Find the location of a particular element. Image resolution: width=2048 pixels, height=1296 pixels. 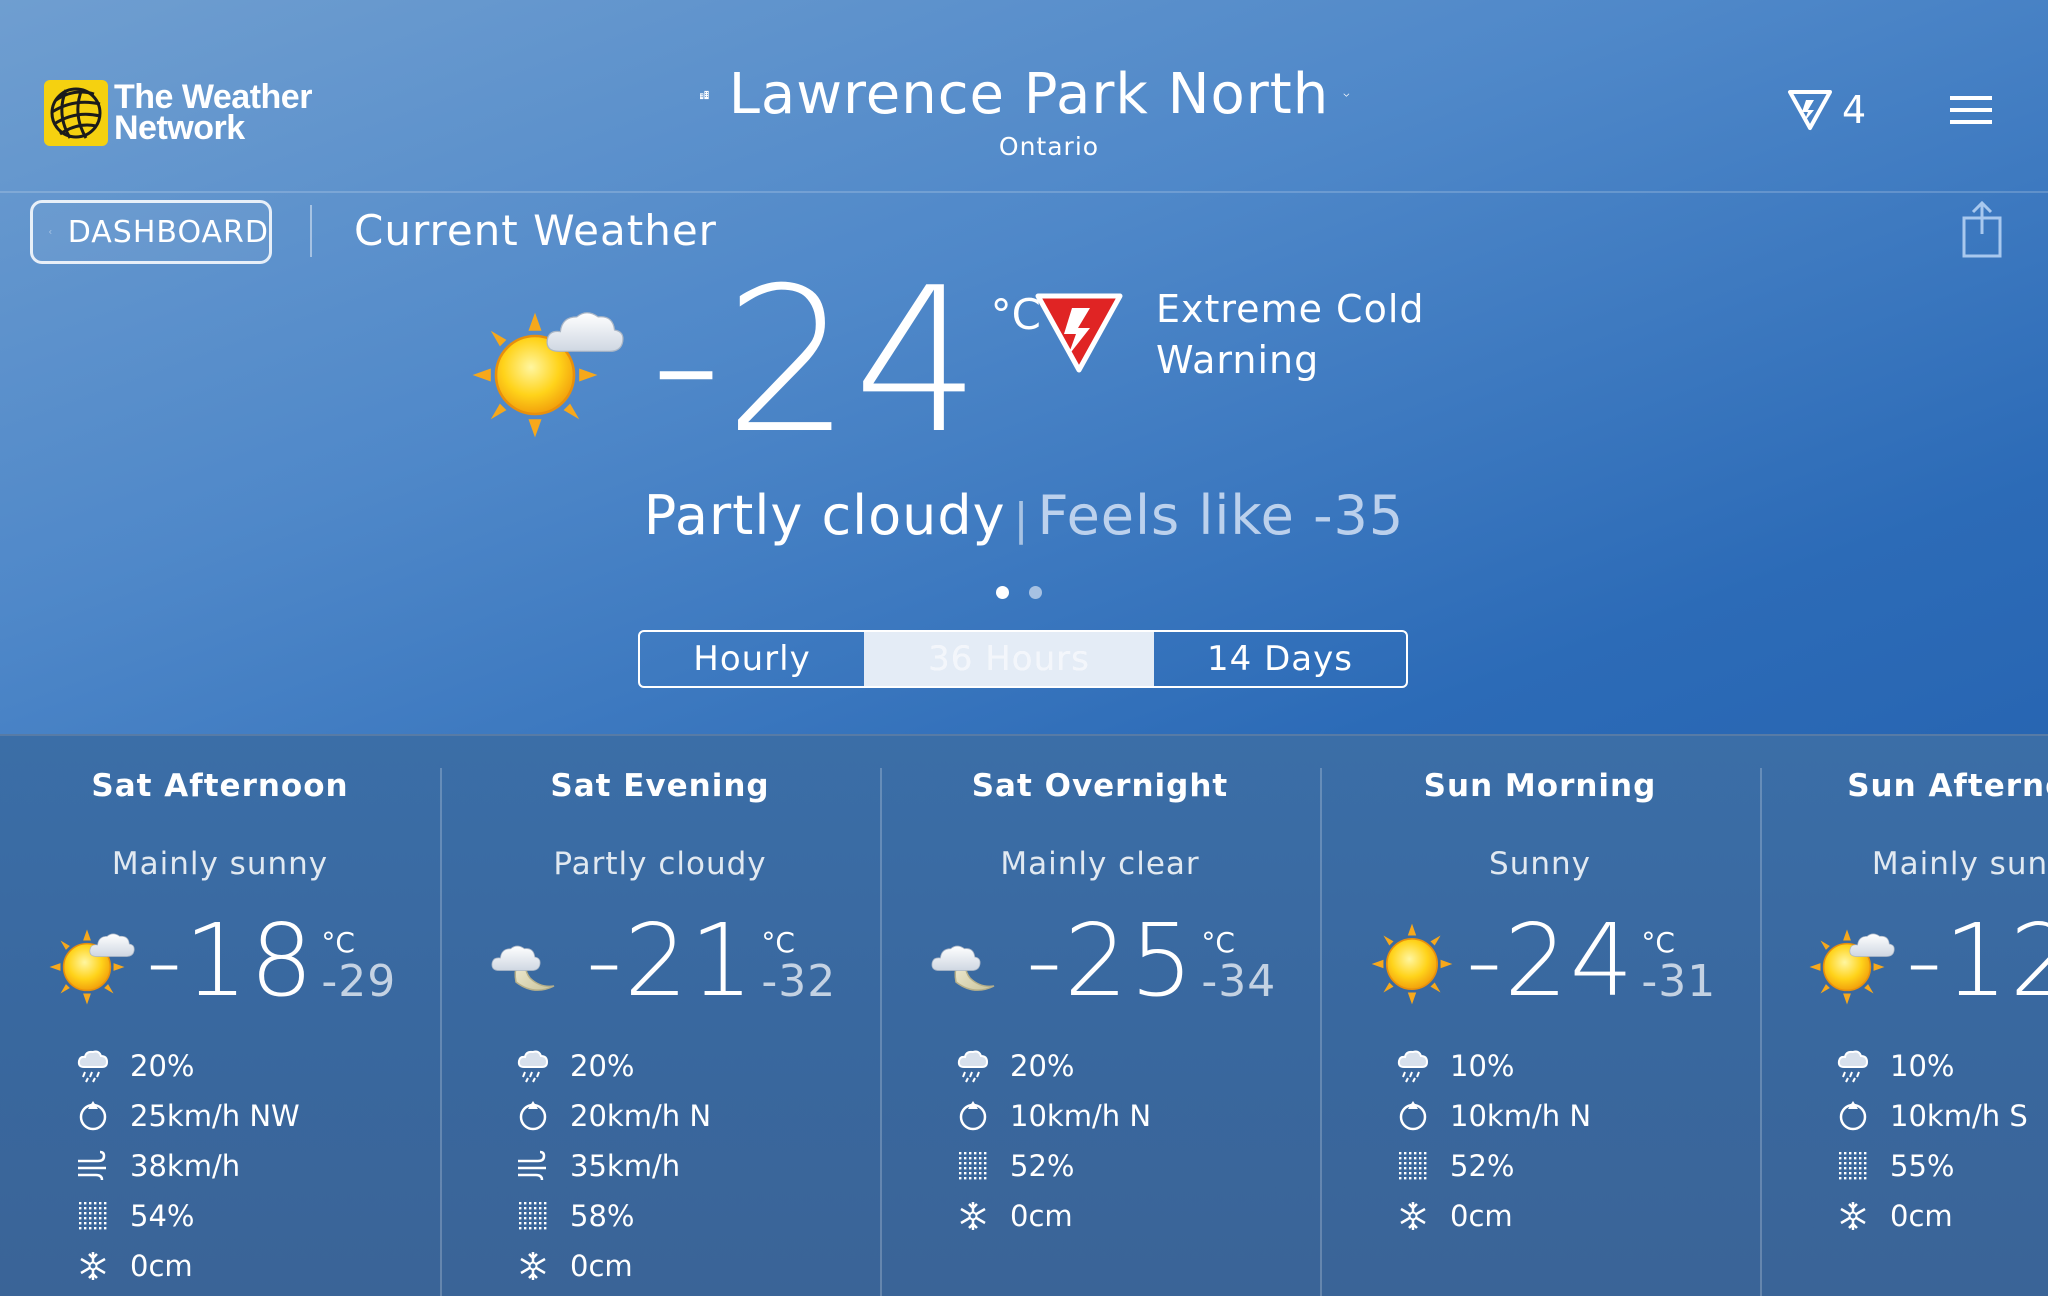

page-indicator is located at coordinates (1029, 592).